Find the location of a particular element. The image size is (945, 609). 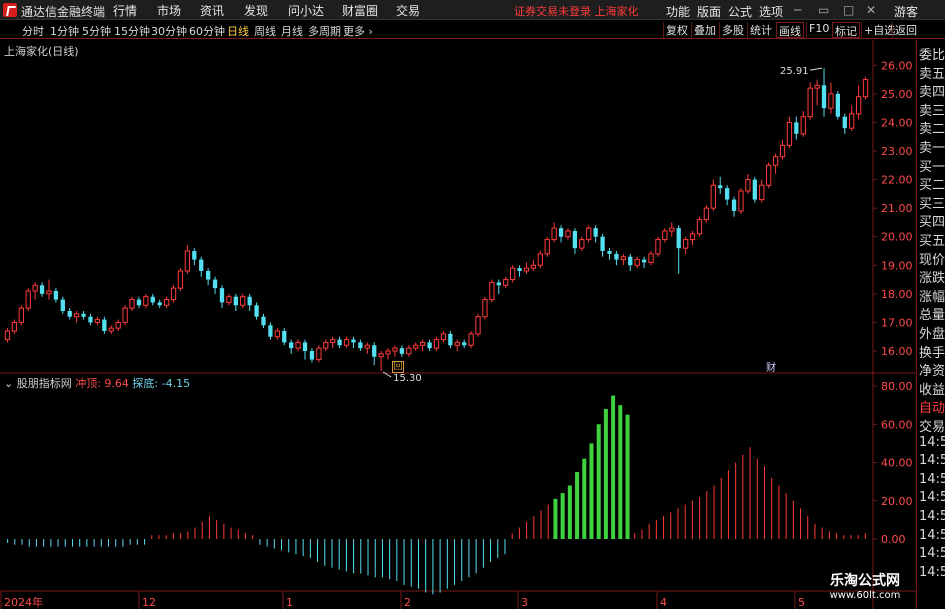

menu-options: 选项 is located at coordinates (771, 11).